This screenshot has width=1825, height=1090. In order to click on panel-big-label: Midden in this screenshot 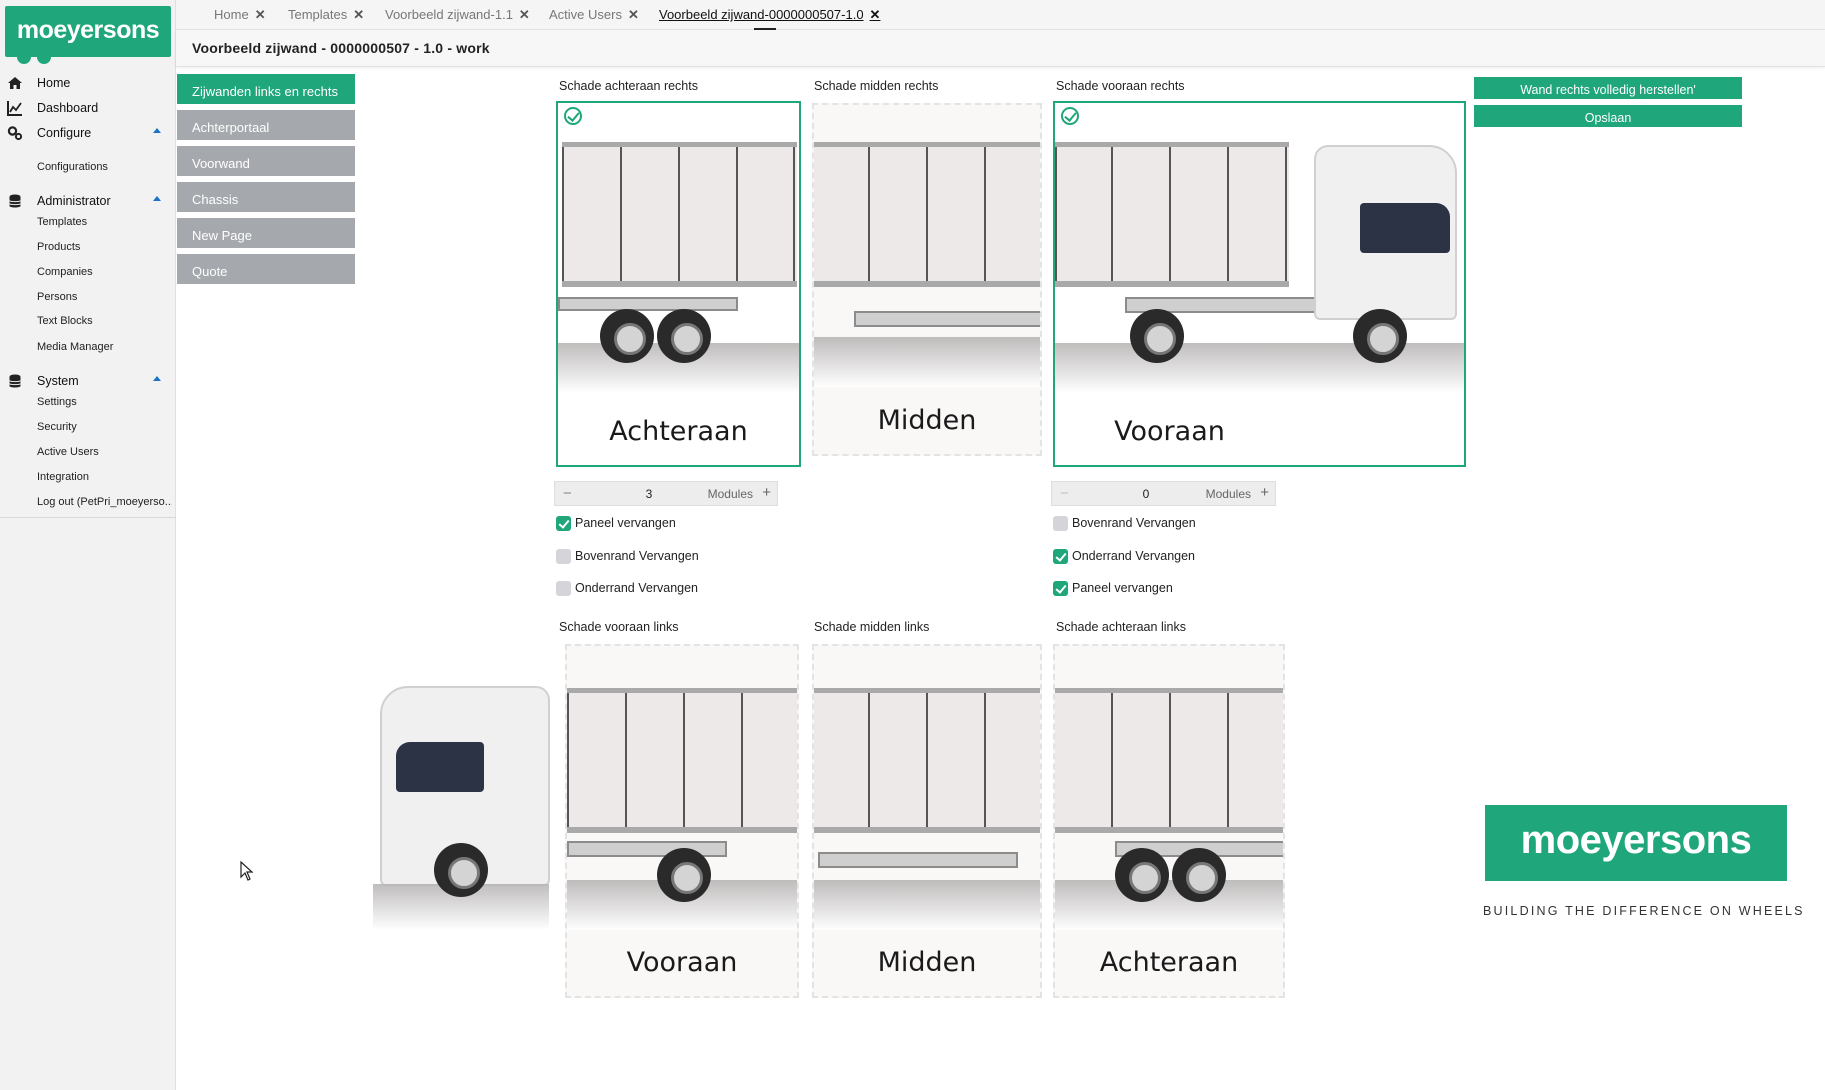, I will do `click(927, 962)`.